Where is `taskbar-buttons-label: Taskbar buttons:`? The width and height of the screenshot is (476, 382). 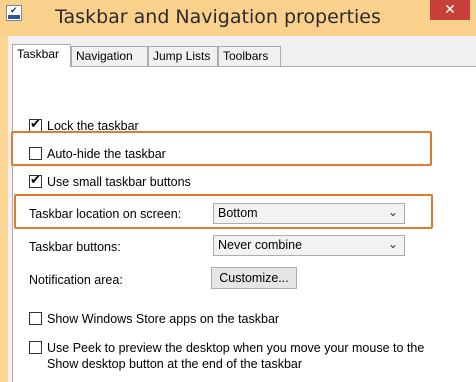 taskbar-buttons-label: Taskbar buttons: is located at coordinates (75, 247).